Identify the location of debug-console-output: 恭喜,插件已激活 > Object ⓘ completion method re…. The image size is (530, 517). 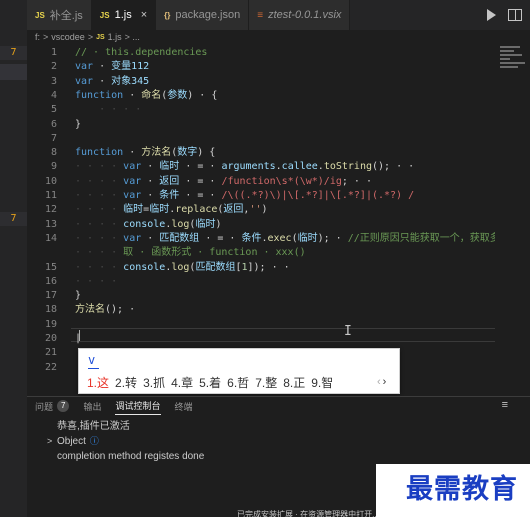
(125, 441).